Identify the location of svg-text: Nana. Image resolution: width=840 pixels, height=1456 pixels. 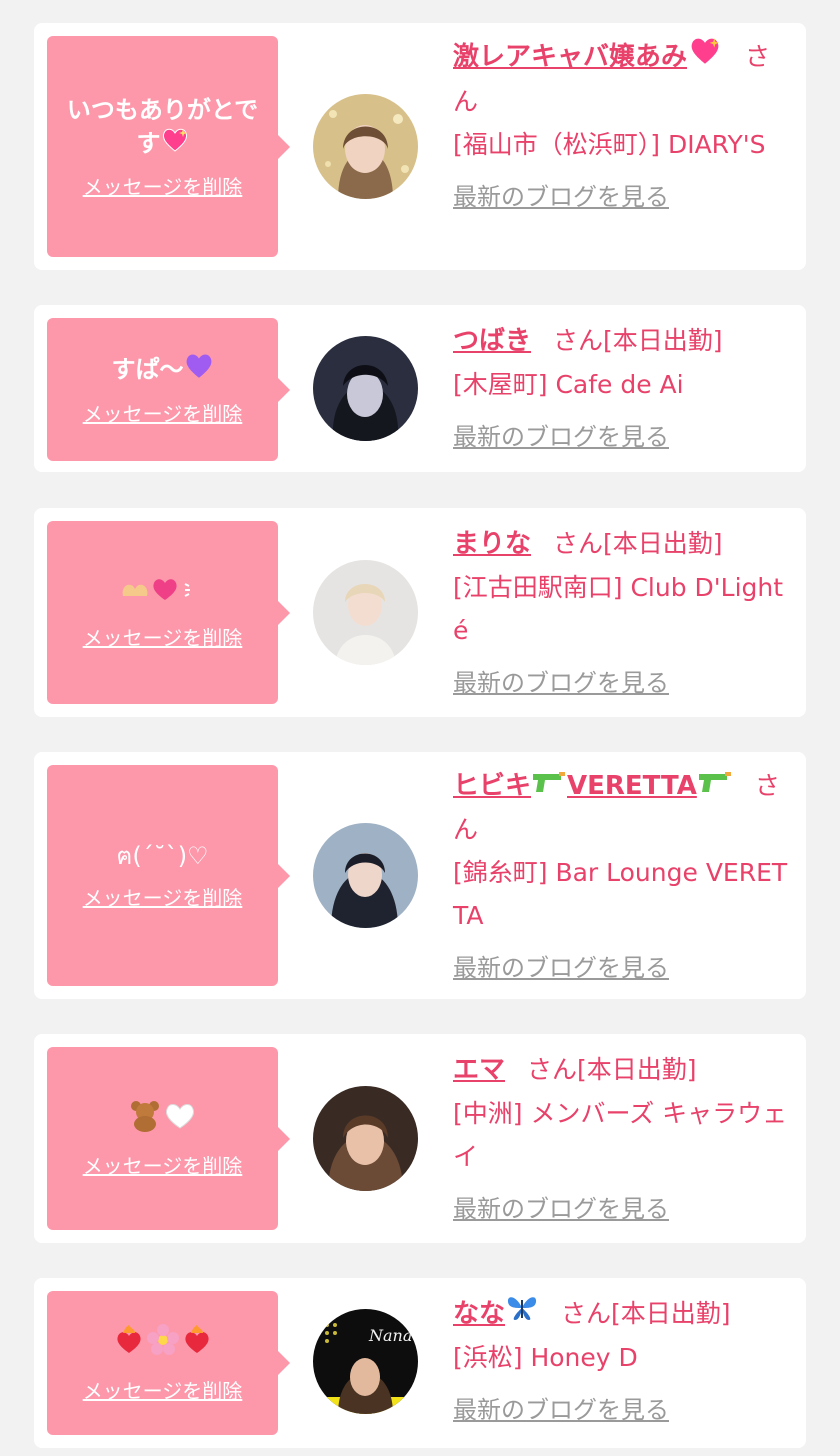
(390, 1335).